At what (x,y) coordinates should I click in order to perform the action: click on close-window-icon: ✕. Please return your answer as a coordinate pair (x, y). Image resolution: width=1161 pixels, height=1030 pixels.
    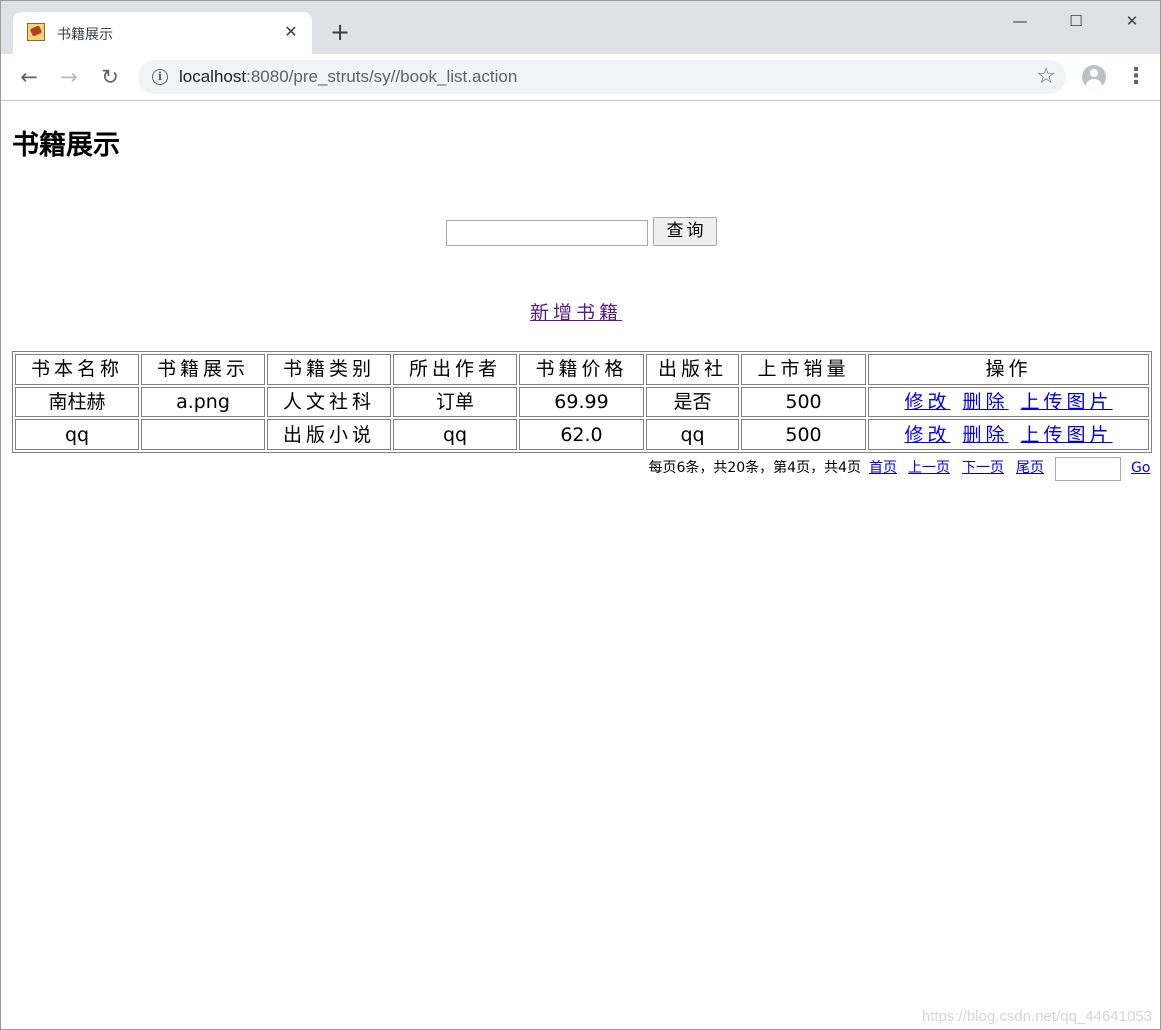
    Looking at the image, I should click on (1132, 21).